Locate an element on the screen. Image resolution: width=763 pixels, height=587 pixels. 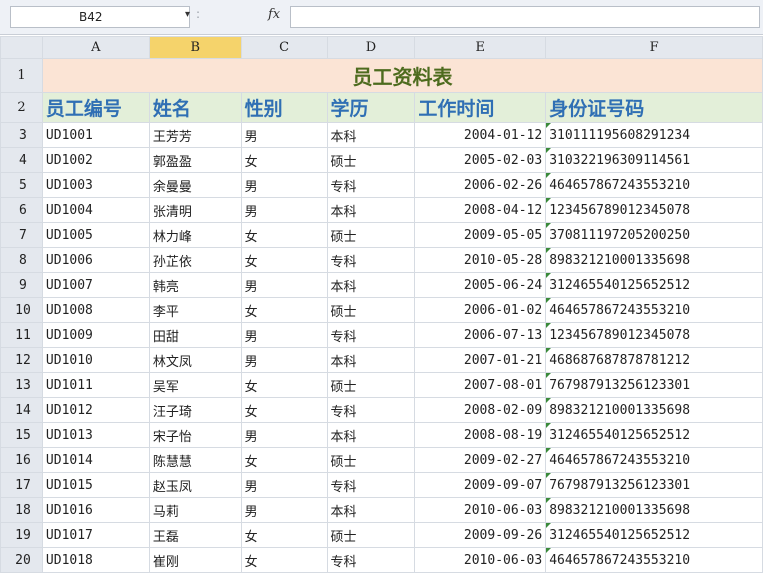
cell-name: 赵玉凤 is located at coordinates (195, 485).